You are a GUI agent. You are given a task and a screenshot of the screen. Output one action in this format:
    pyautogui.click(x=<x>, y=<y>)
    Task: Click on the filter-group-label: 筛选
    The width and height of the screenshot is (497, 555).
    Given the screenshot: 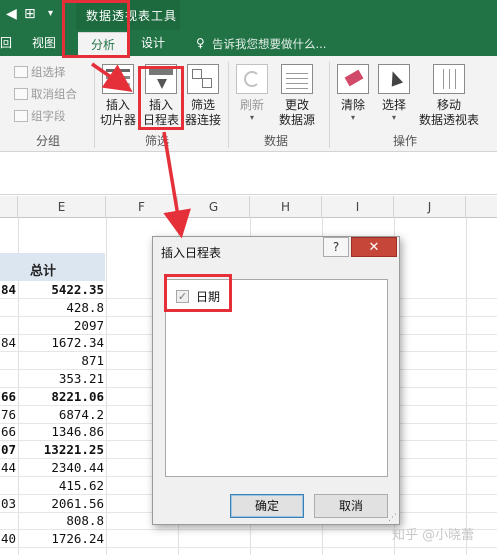 What is the action you would take?
    pyautogui.click(x=157, y=141)
    